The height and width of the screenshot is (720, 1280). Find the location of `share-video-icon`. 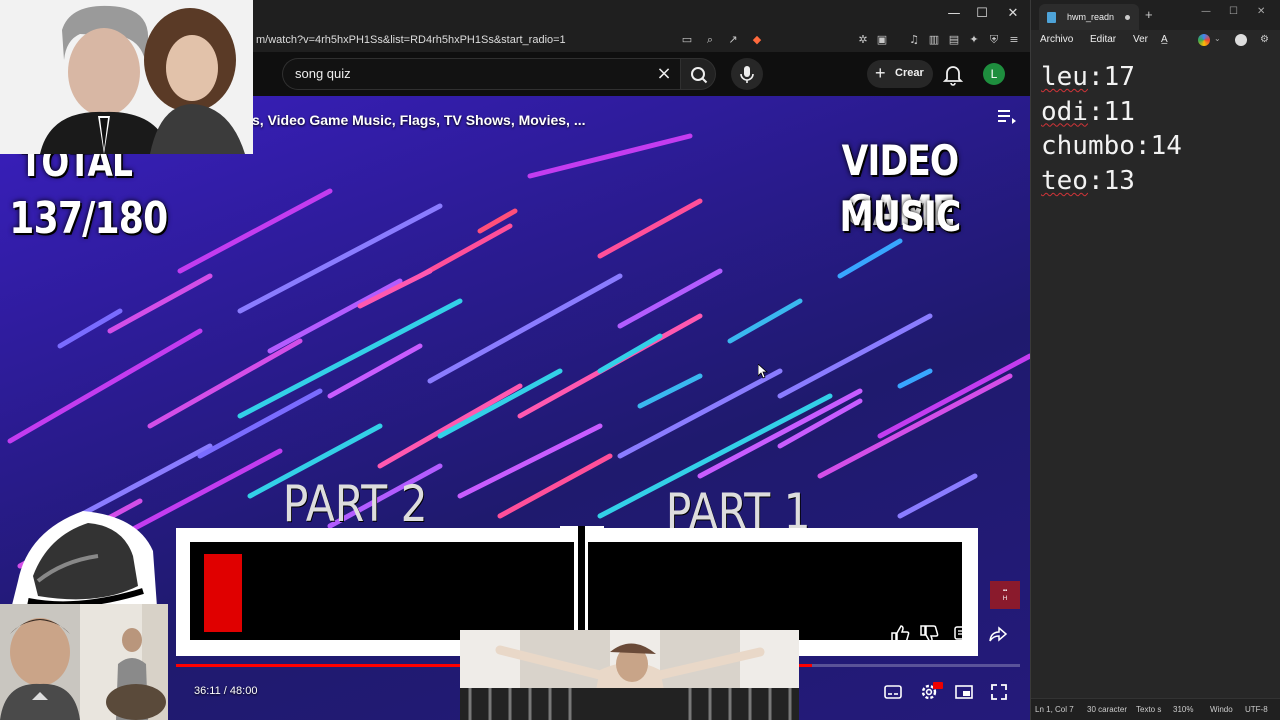

share-video-icon is located at coordinates (998, 634).